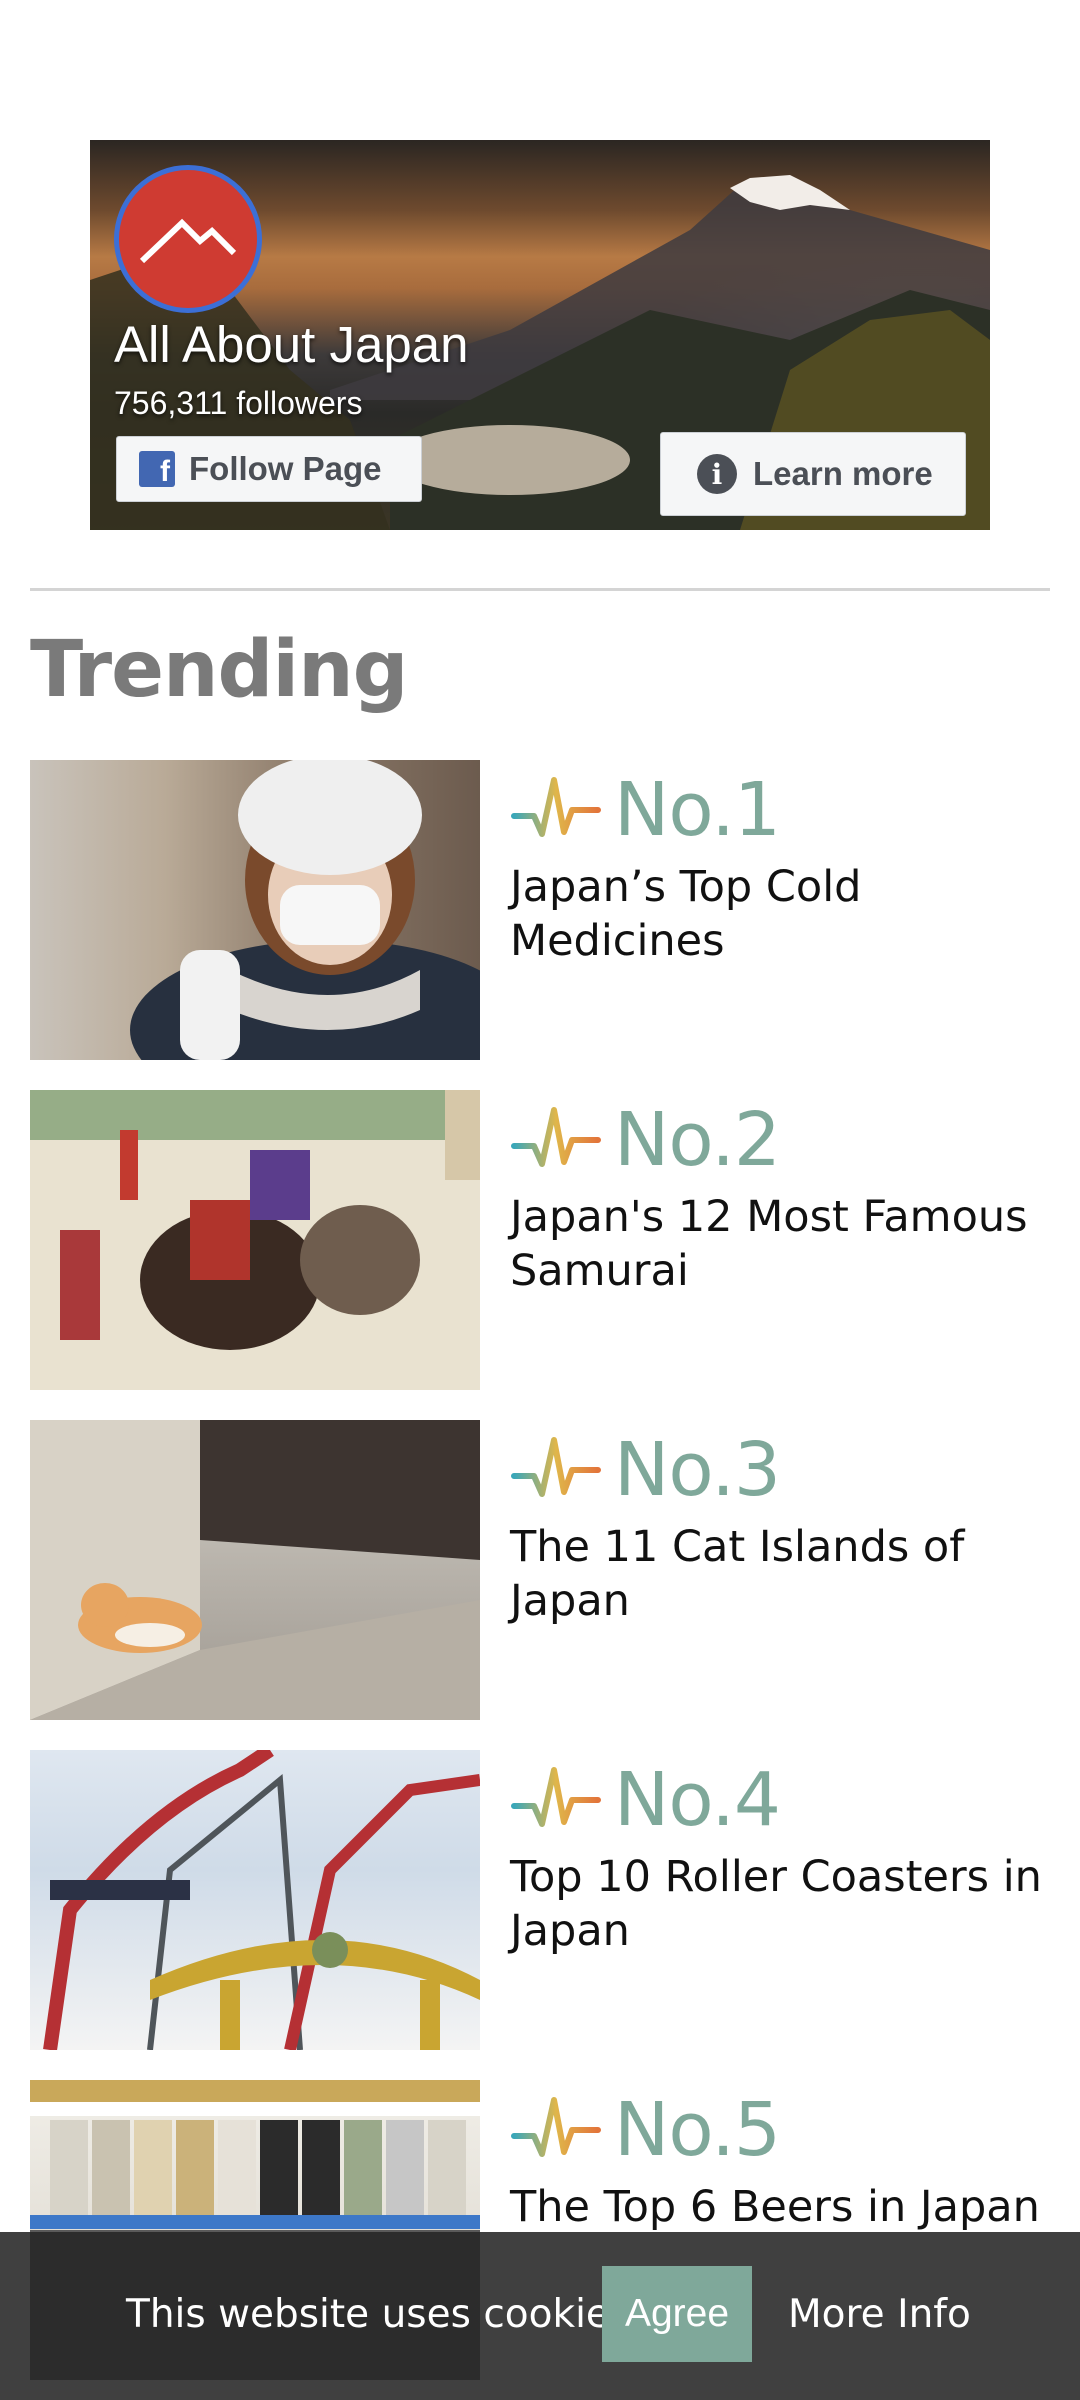 Image resolution: width=1080 pixels, height=2400 pixels. Describe the element at coordinates (291, 344) in the screenshot. I see `facebook-page-name: All About Japan` at that location.